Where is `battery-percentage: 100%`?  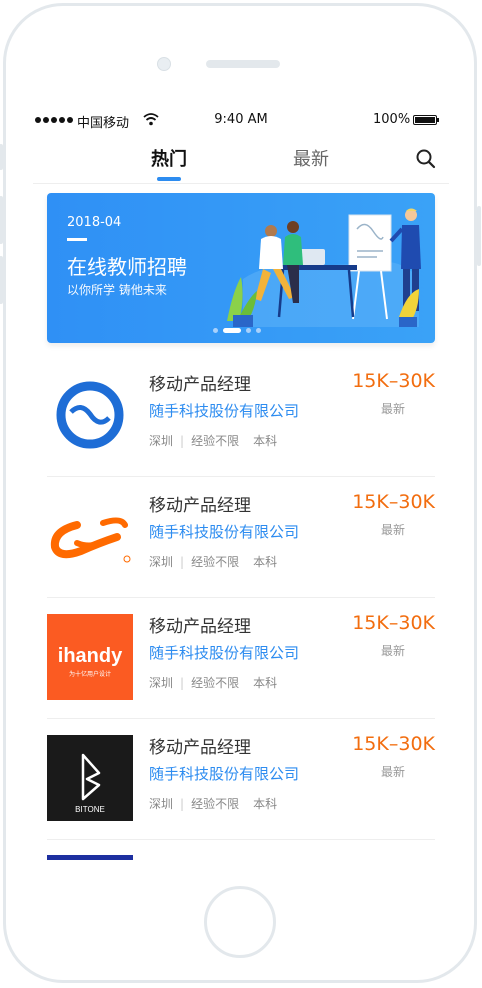 battery-percentage: 100% is located at coordinates (392, 119).